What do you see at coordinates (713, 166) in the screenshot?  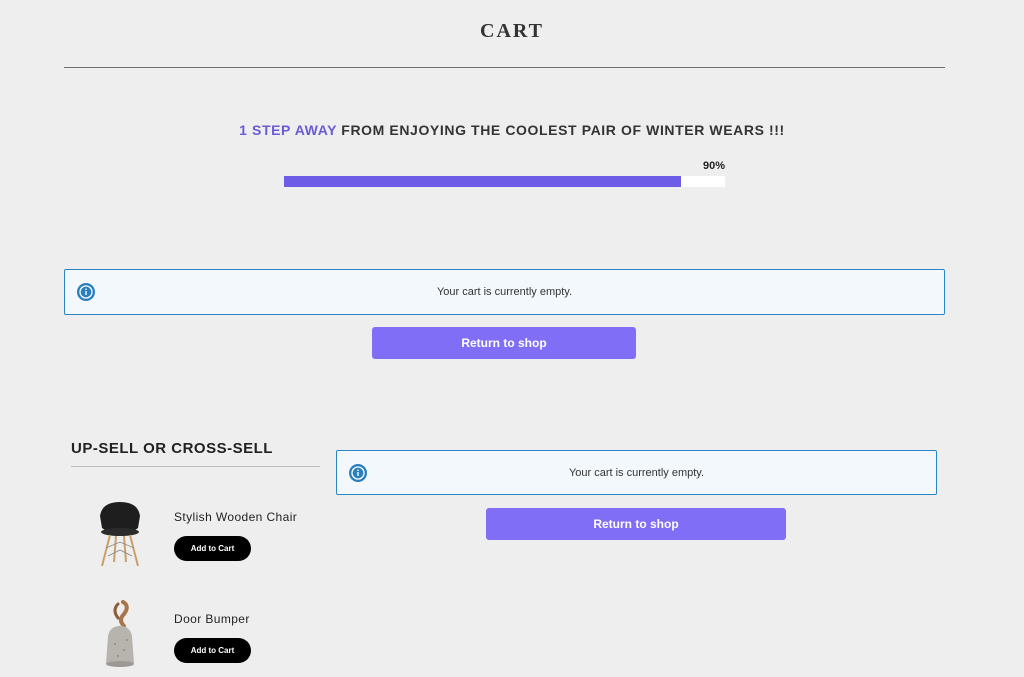 I see `progress-label: 90%` at bounding box center [713, 166].